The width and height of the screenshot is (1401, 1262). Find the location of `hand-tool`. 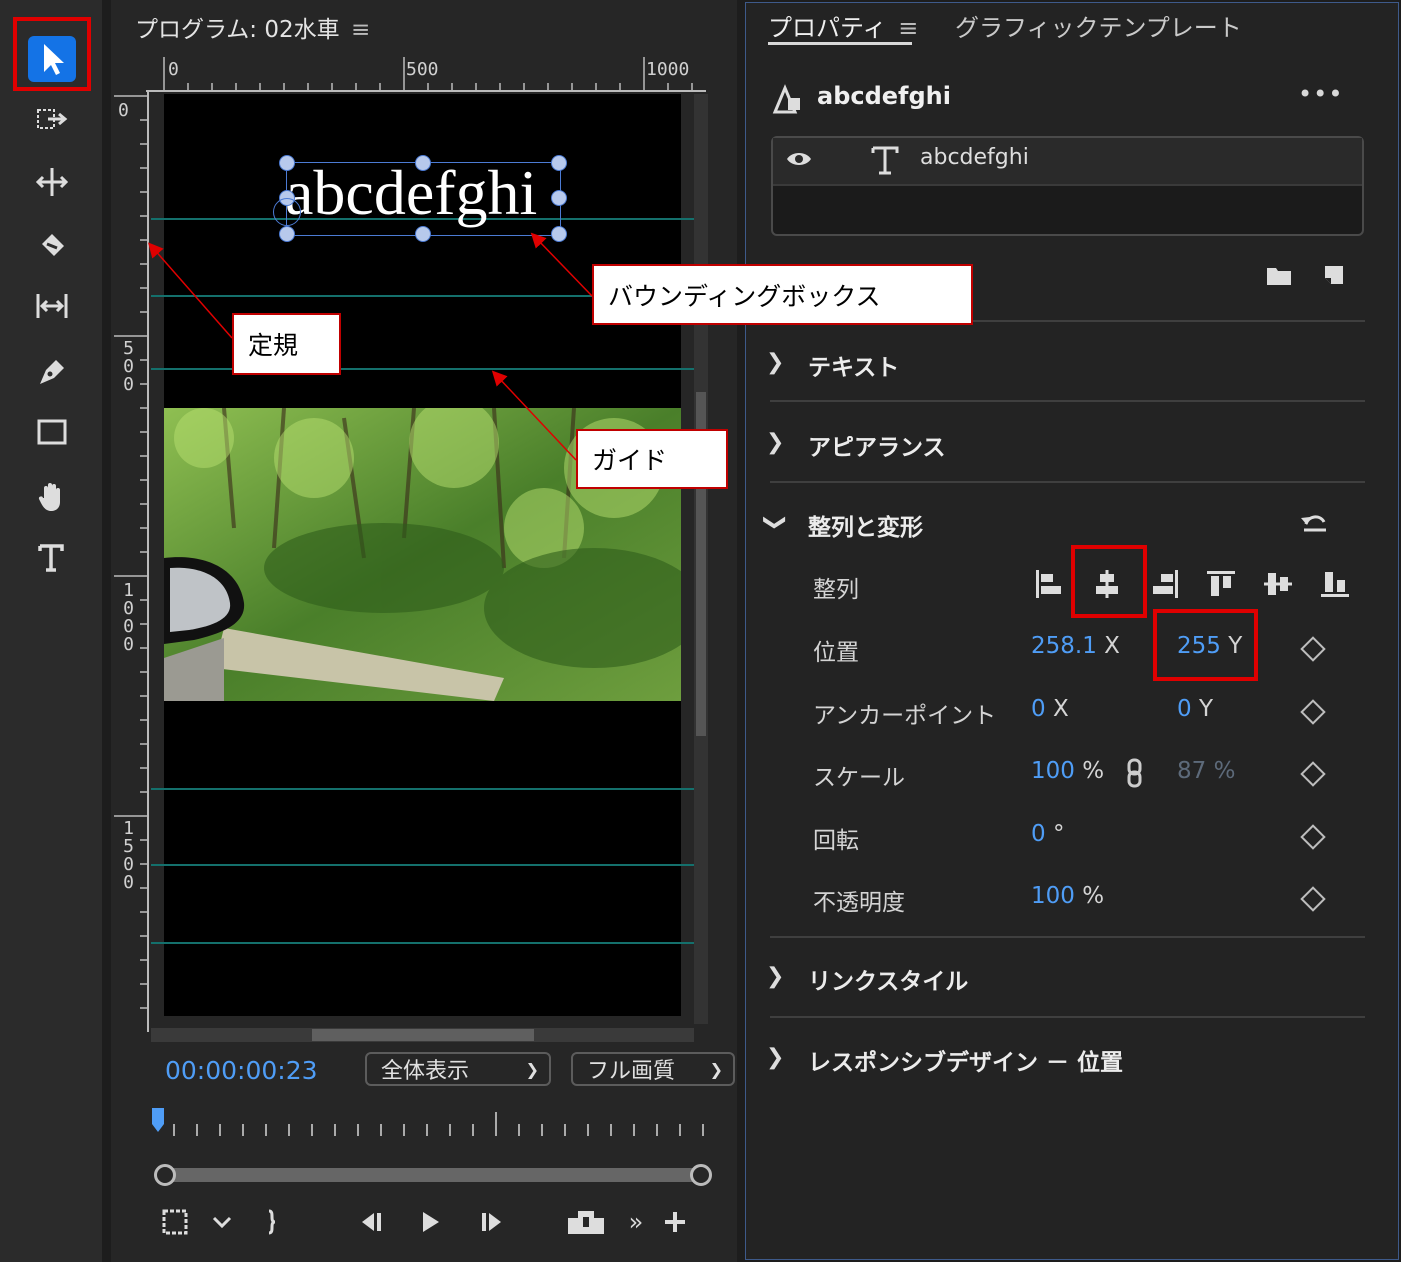

hand-tool is located at coordinates (52, 496).